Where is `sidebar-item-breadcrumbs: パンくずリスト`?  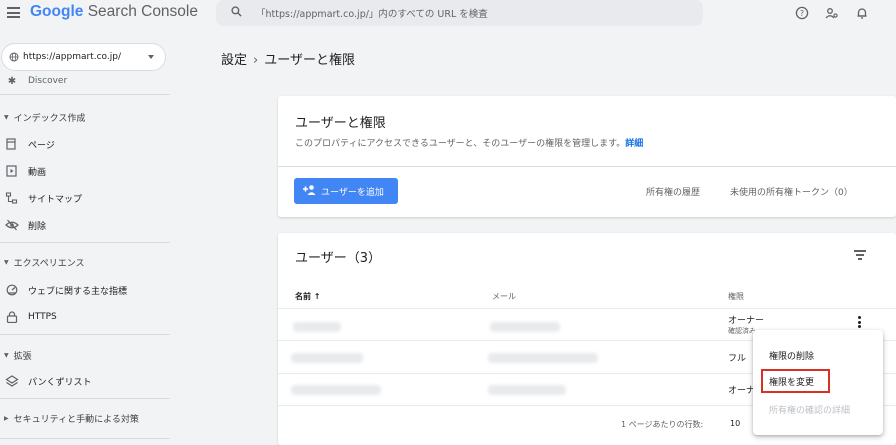
sidebar-item-breadcrumbs: パンくずリスト is located at coordinates (45, 381).